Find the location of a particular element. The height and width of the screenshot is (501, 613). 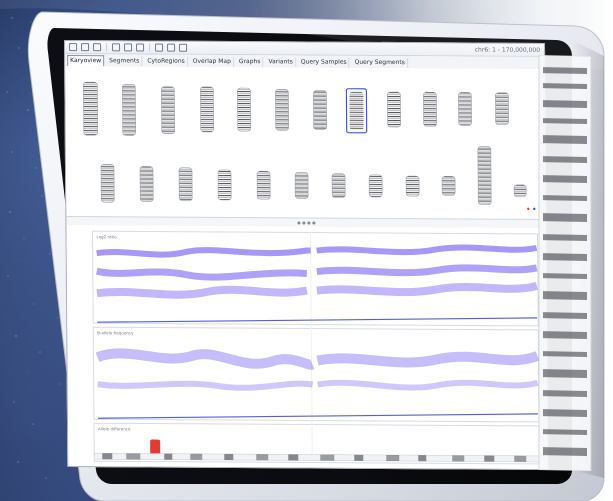

tab-query-samples: Query Samples is located at coordinates (324, 62).